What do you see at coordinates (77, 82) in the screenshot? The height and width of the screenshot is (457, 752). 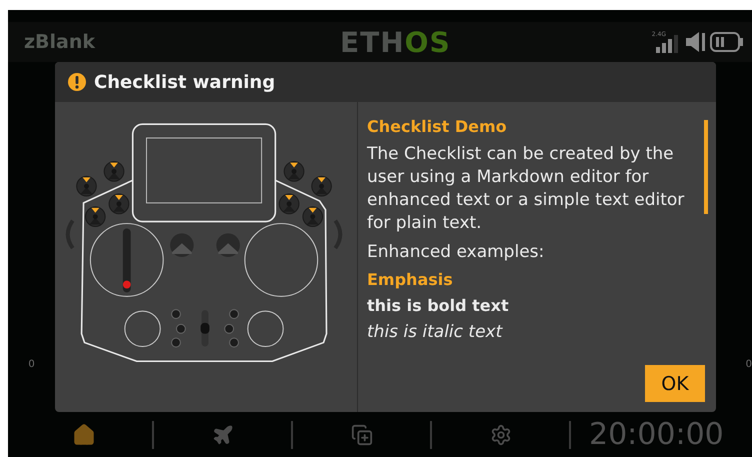 I see `warning-icon` at bounding box center [77, 82].